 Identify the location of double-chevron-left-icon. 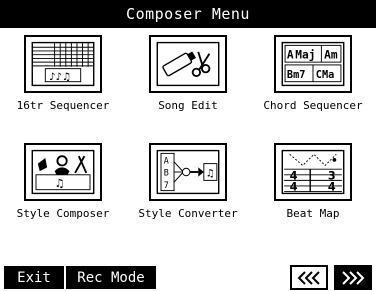
(308, 277).